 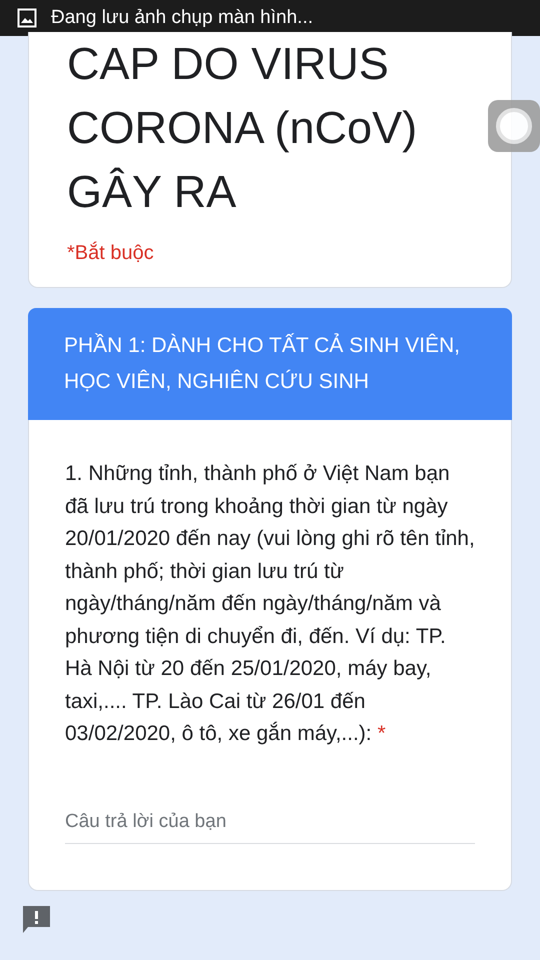 I want to click on feedback-icon, so click(x=36, y=919).